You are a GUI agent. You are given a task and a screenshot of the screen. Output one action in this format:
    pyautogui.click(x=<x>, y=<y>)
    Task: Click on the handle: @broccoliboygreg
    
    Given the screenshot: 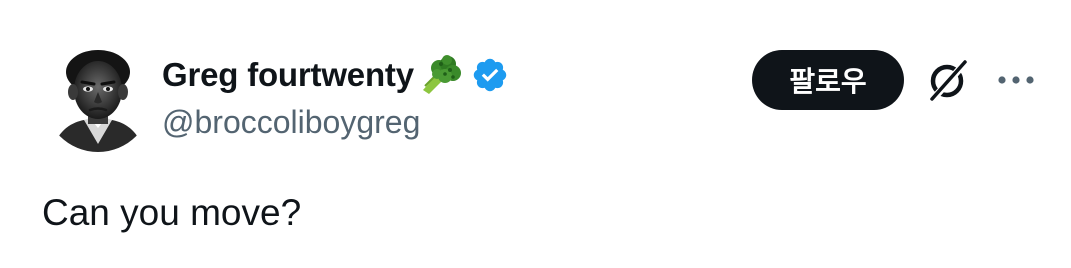 What is the action you would take?
    pyautogui.click(x=335, y=122)
    